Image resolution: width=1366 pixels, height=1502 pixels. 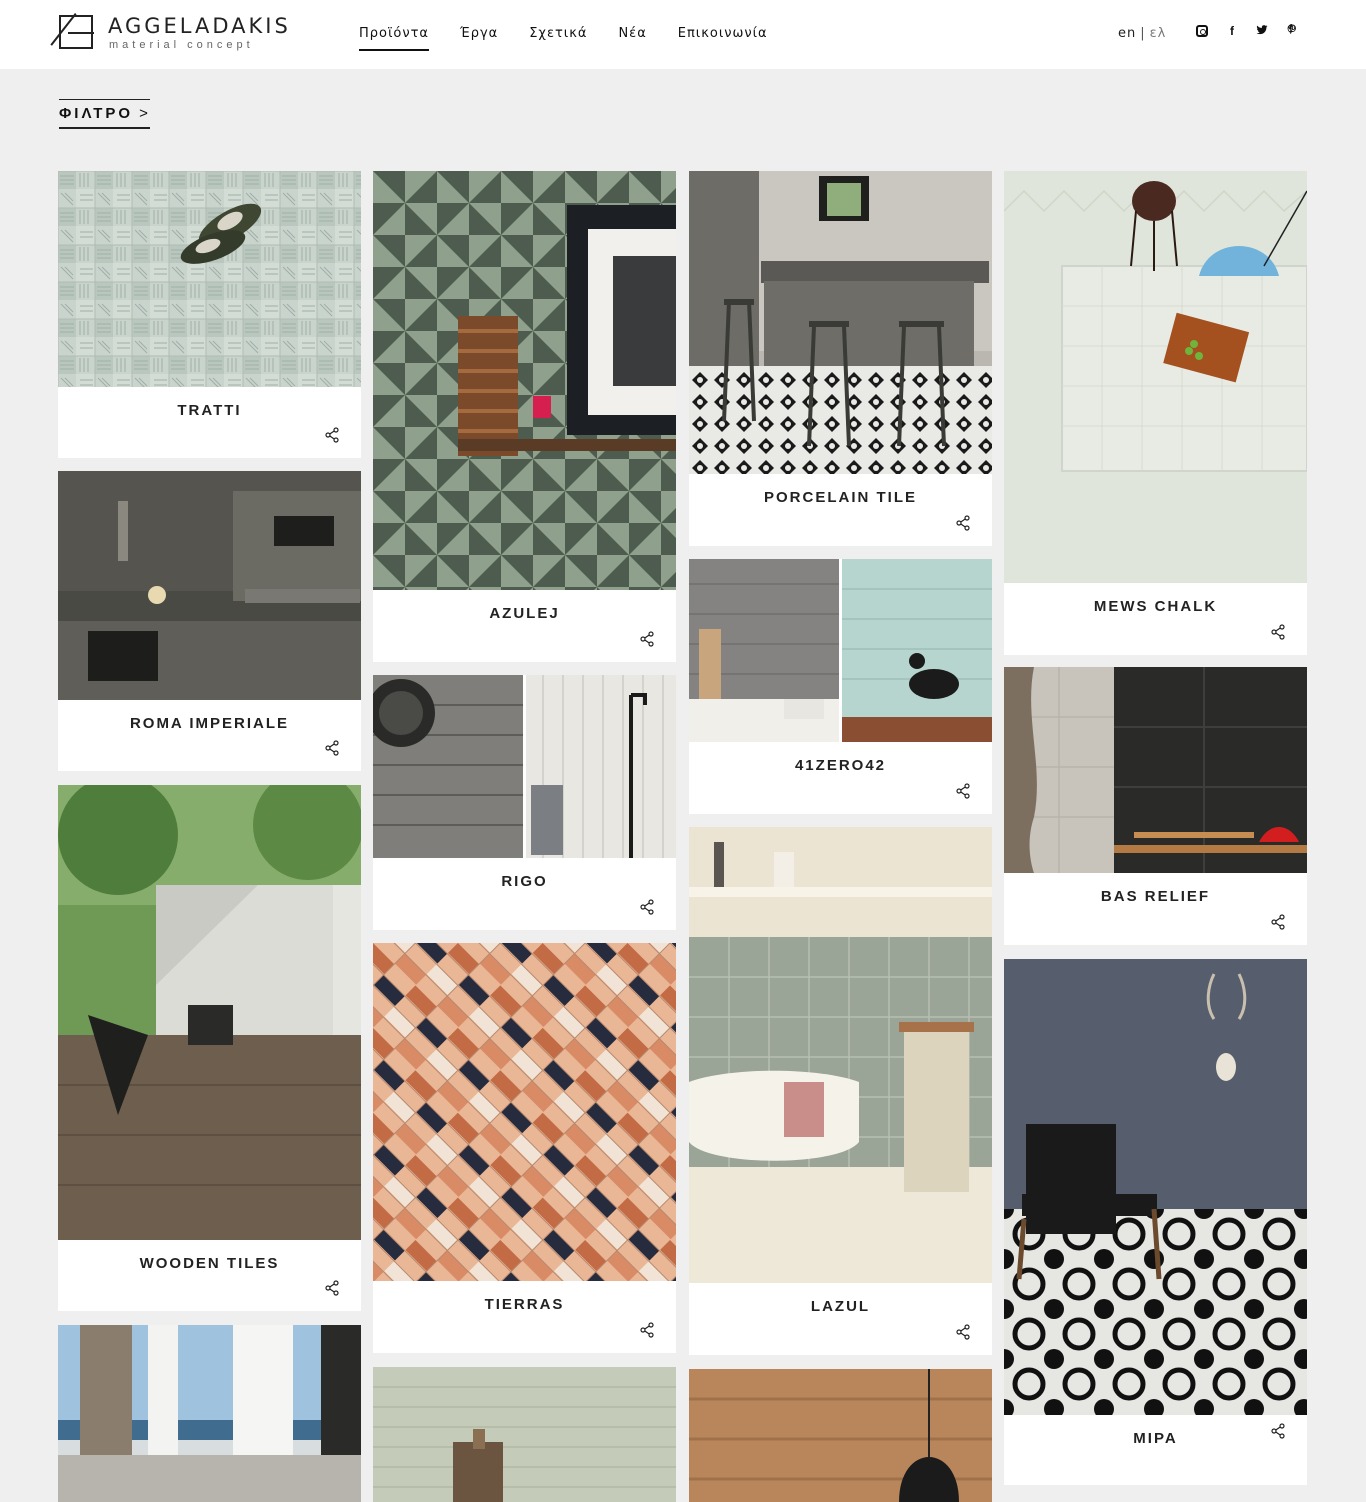 I want to click on twitter-icon, so click(x=1262, y=31).